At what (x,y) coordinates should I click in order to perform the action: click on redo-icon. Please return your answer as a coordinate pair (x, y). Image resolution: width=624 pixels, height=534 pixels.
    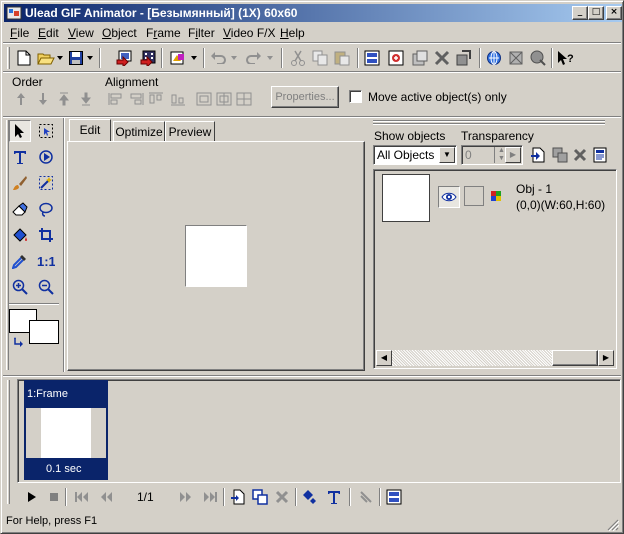
    Looking at the image, I should click on (254, 58).